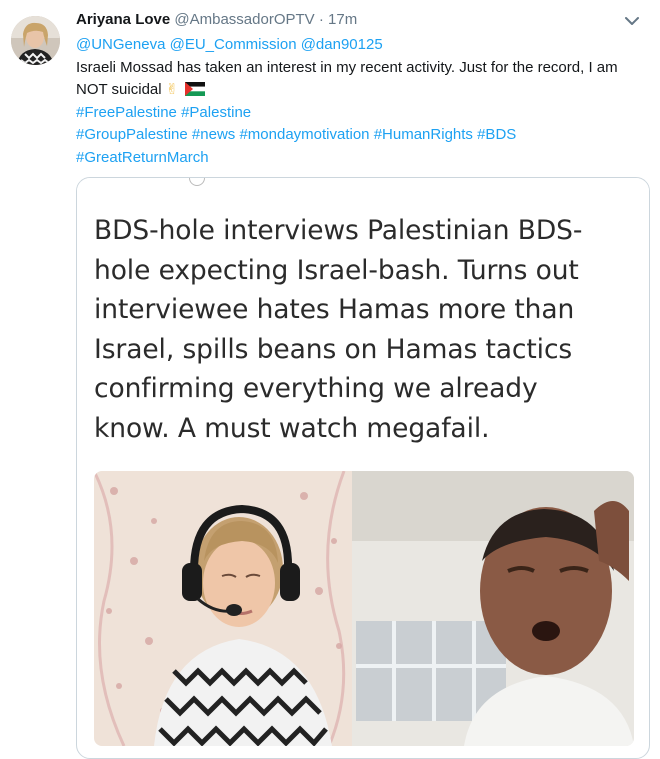 Image resolution: width=660 pixels, height=759 pixels. Describe the element at coordinates (233, 44) in the screenshot. I see `mention-link: @EU_Commission` at that location.